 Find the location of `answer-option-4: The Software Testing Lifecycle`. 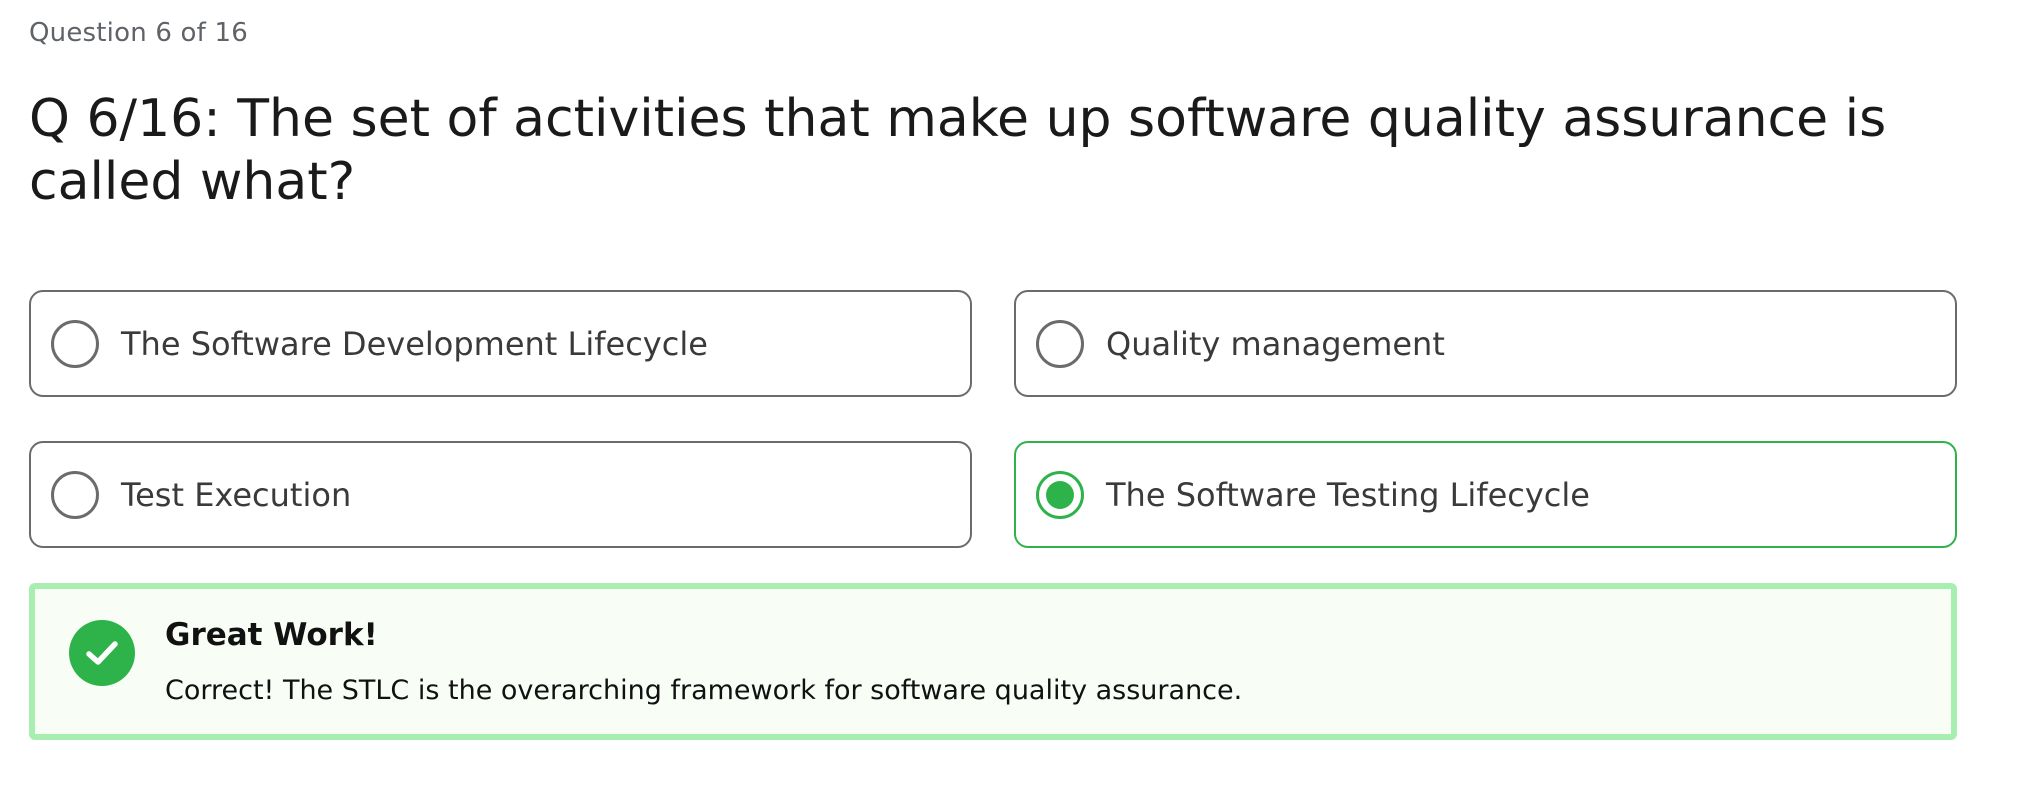

answer-option-4: The Software Testing Lifecycle is located at coordinates (1485, 494).